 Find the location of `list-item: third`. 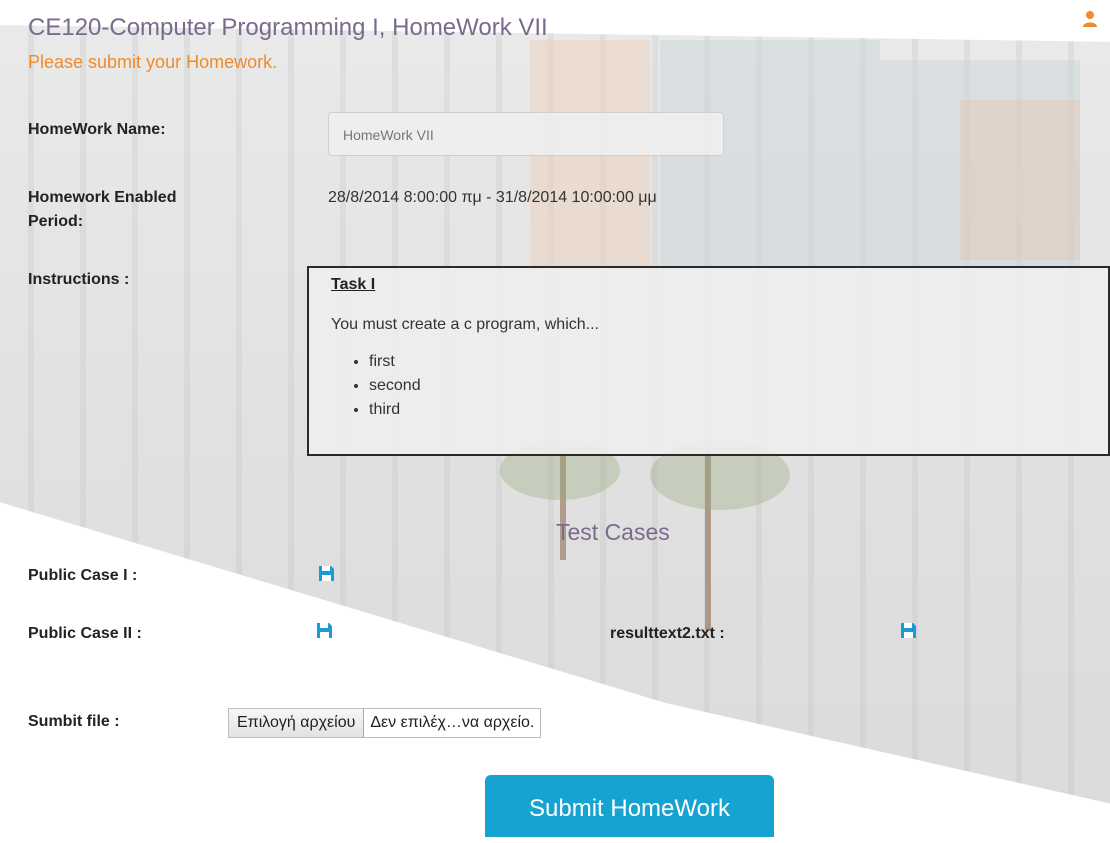

list-item: third is located at coordinates (738, 410).